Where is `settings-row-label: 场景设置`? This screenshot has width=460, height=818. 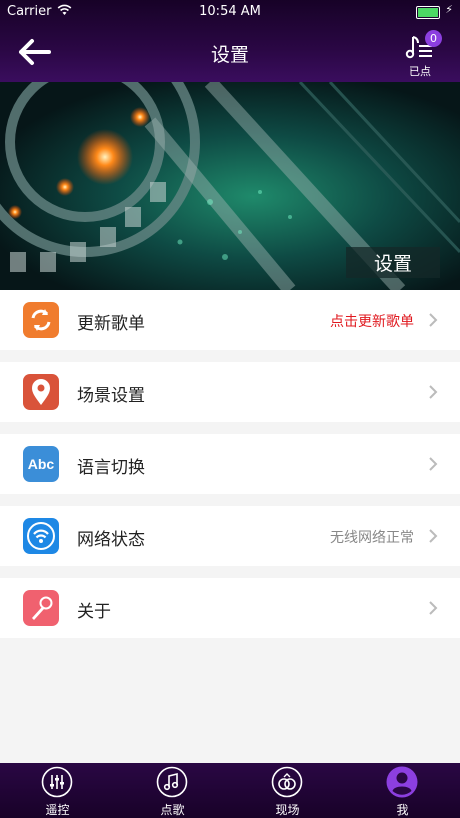 settings-row-label: 场景设置 is located at coordinates (111, 396).